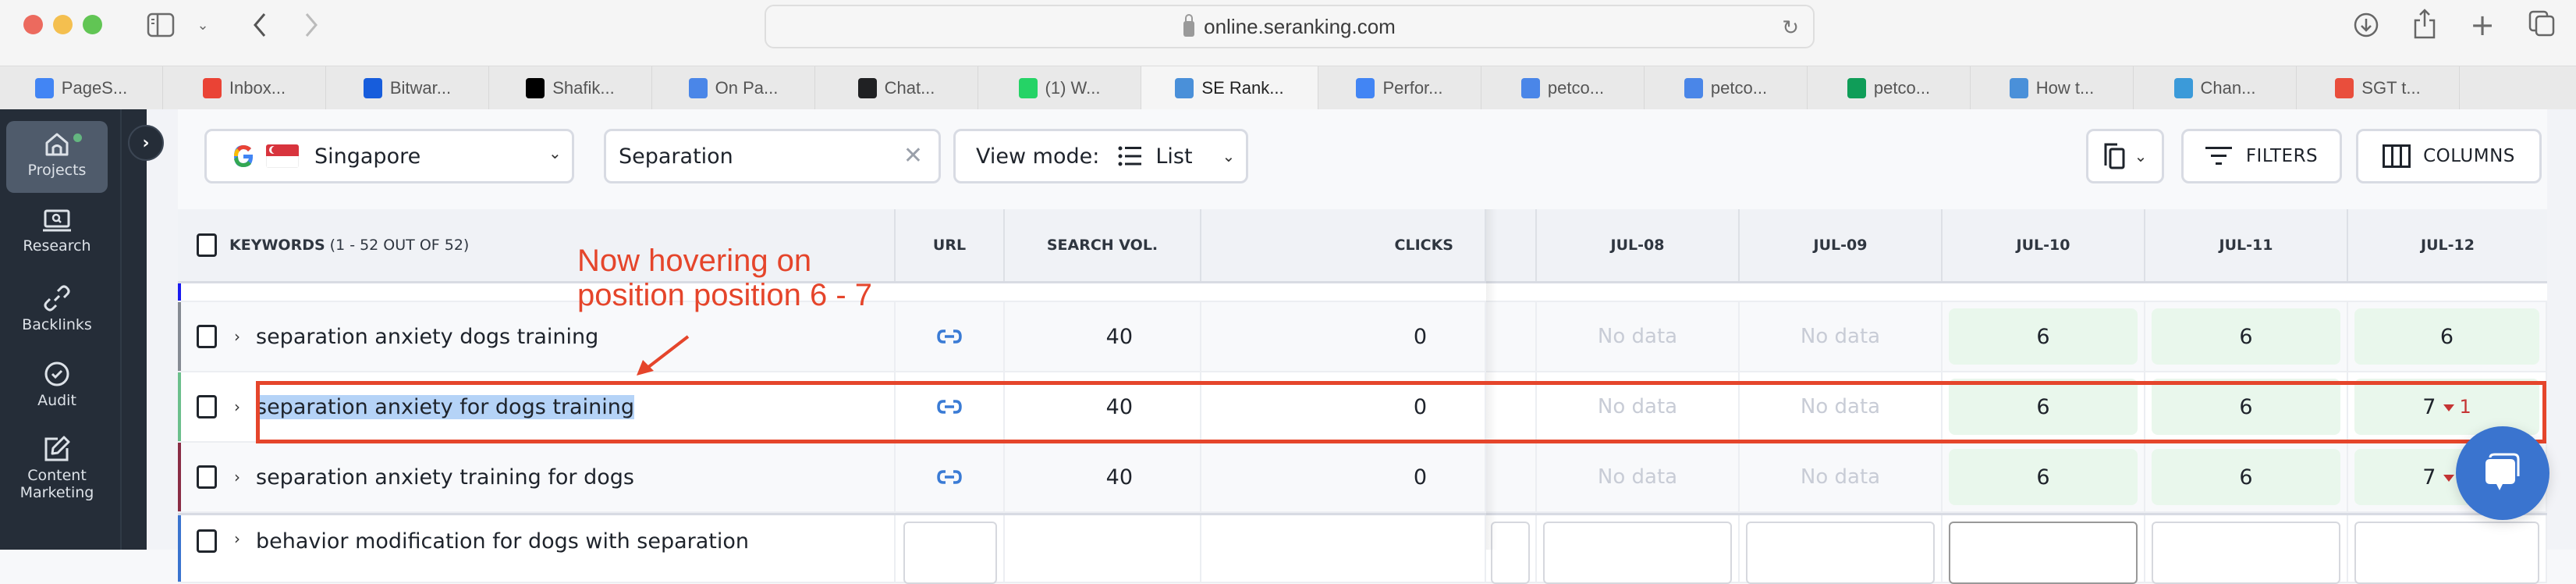 Image resolution: width=2576 pixels, height=584 pixels. Describe the element at coordinates (767, 156) in the screenshot. I see `search-input` at that location.